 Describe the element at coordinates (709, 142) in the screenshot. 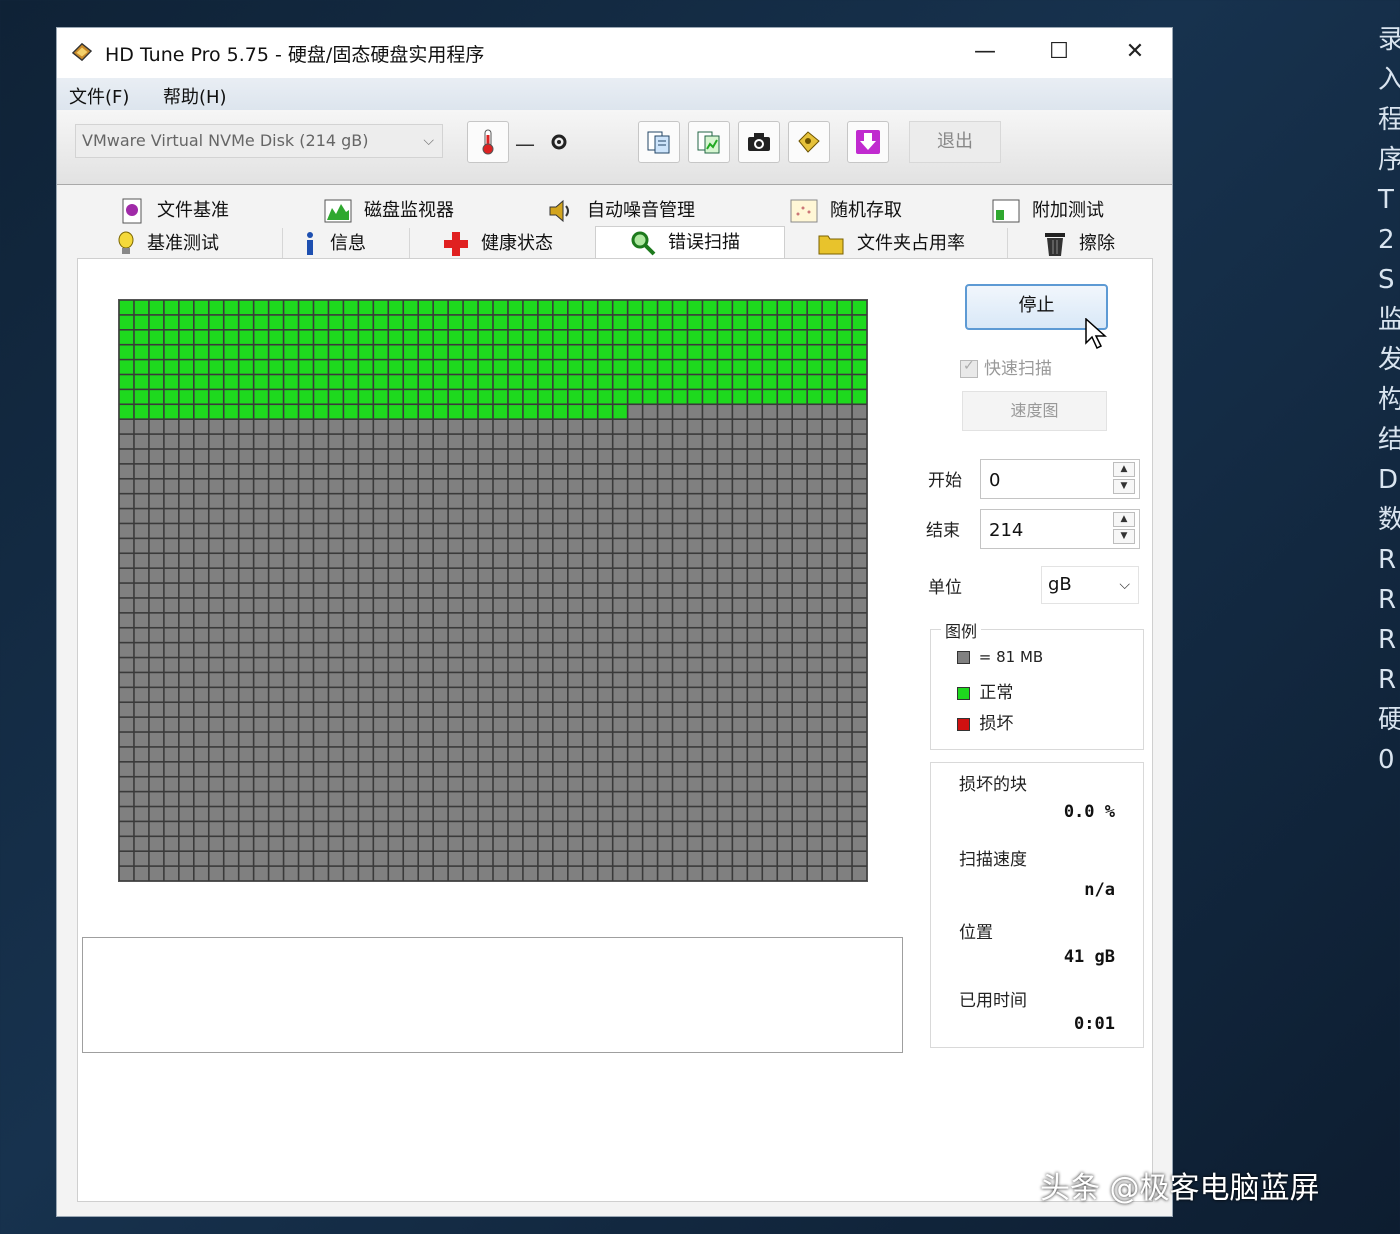

I see `copy-results-button` at that location.